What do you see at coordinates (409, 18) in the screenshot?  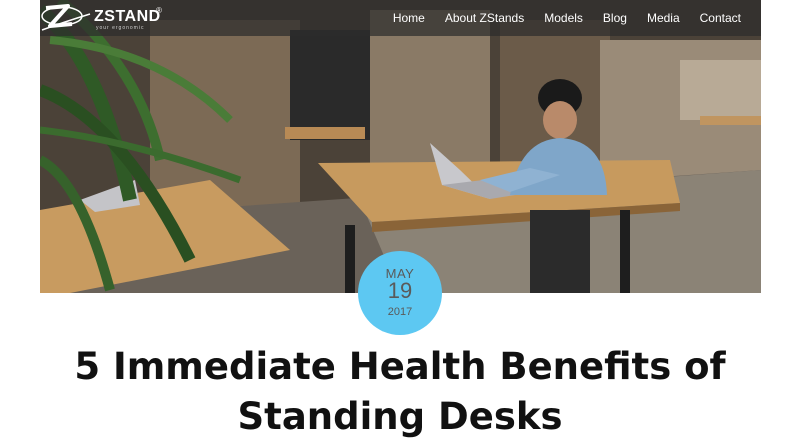 I see `nav-home: Home` at bounding box center [409, 18].